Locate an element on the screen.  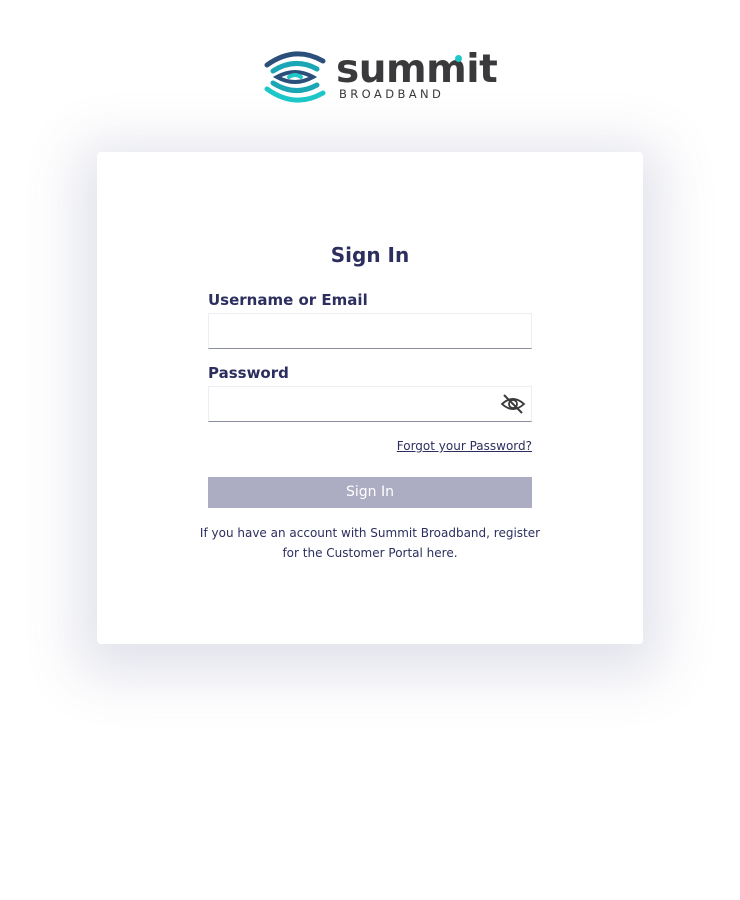
username-label: Username or Email is located at coordinates (288, 300).